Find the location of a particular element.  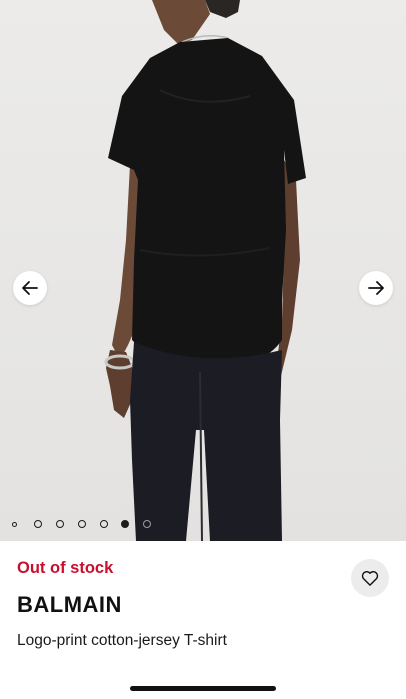

heart-outline-icon is located at coordinates (370, 578).